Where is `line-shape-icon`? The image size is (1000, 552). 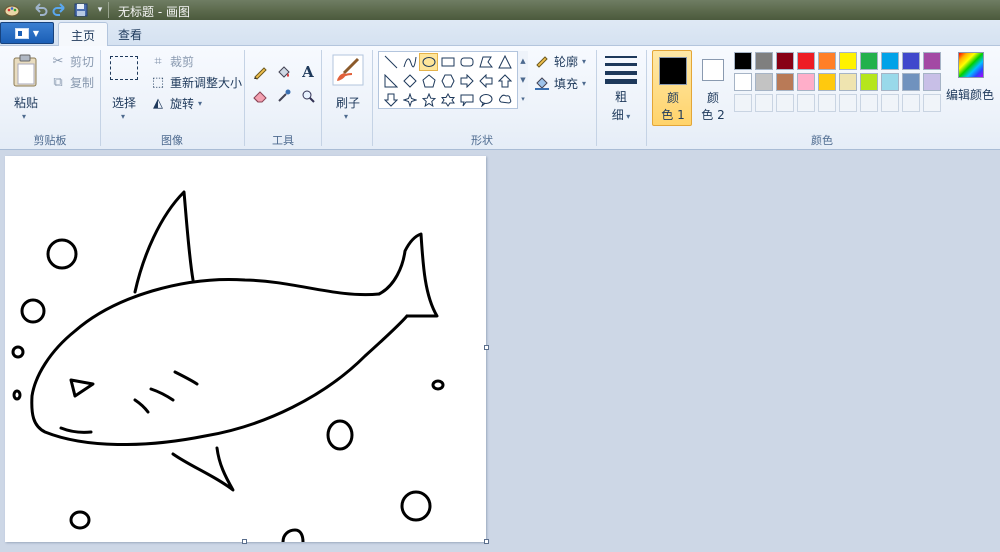
line-shape-icon is located at coordinates (390, 62).